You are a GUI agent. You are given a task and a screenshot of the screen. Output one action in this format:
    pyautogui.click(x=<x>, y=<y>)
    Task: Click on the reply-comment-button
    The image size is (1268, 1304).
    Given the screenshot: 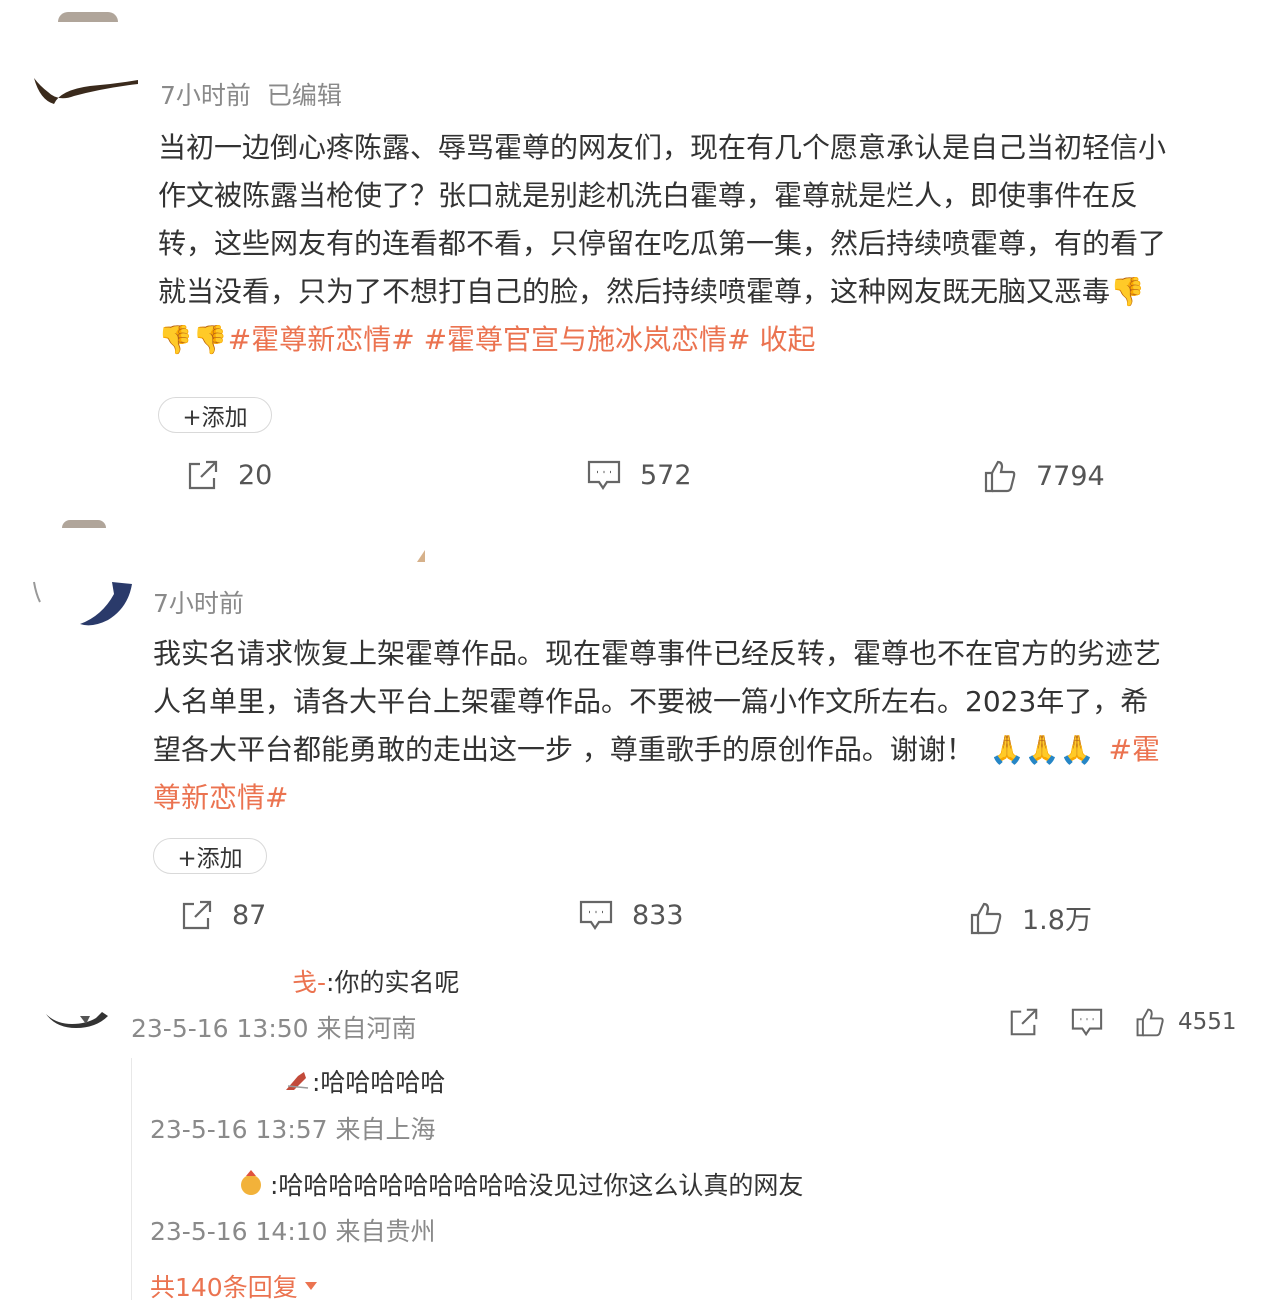 What is the action you would take?
    pyautogui.click(x=1087, y=1024)
    